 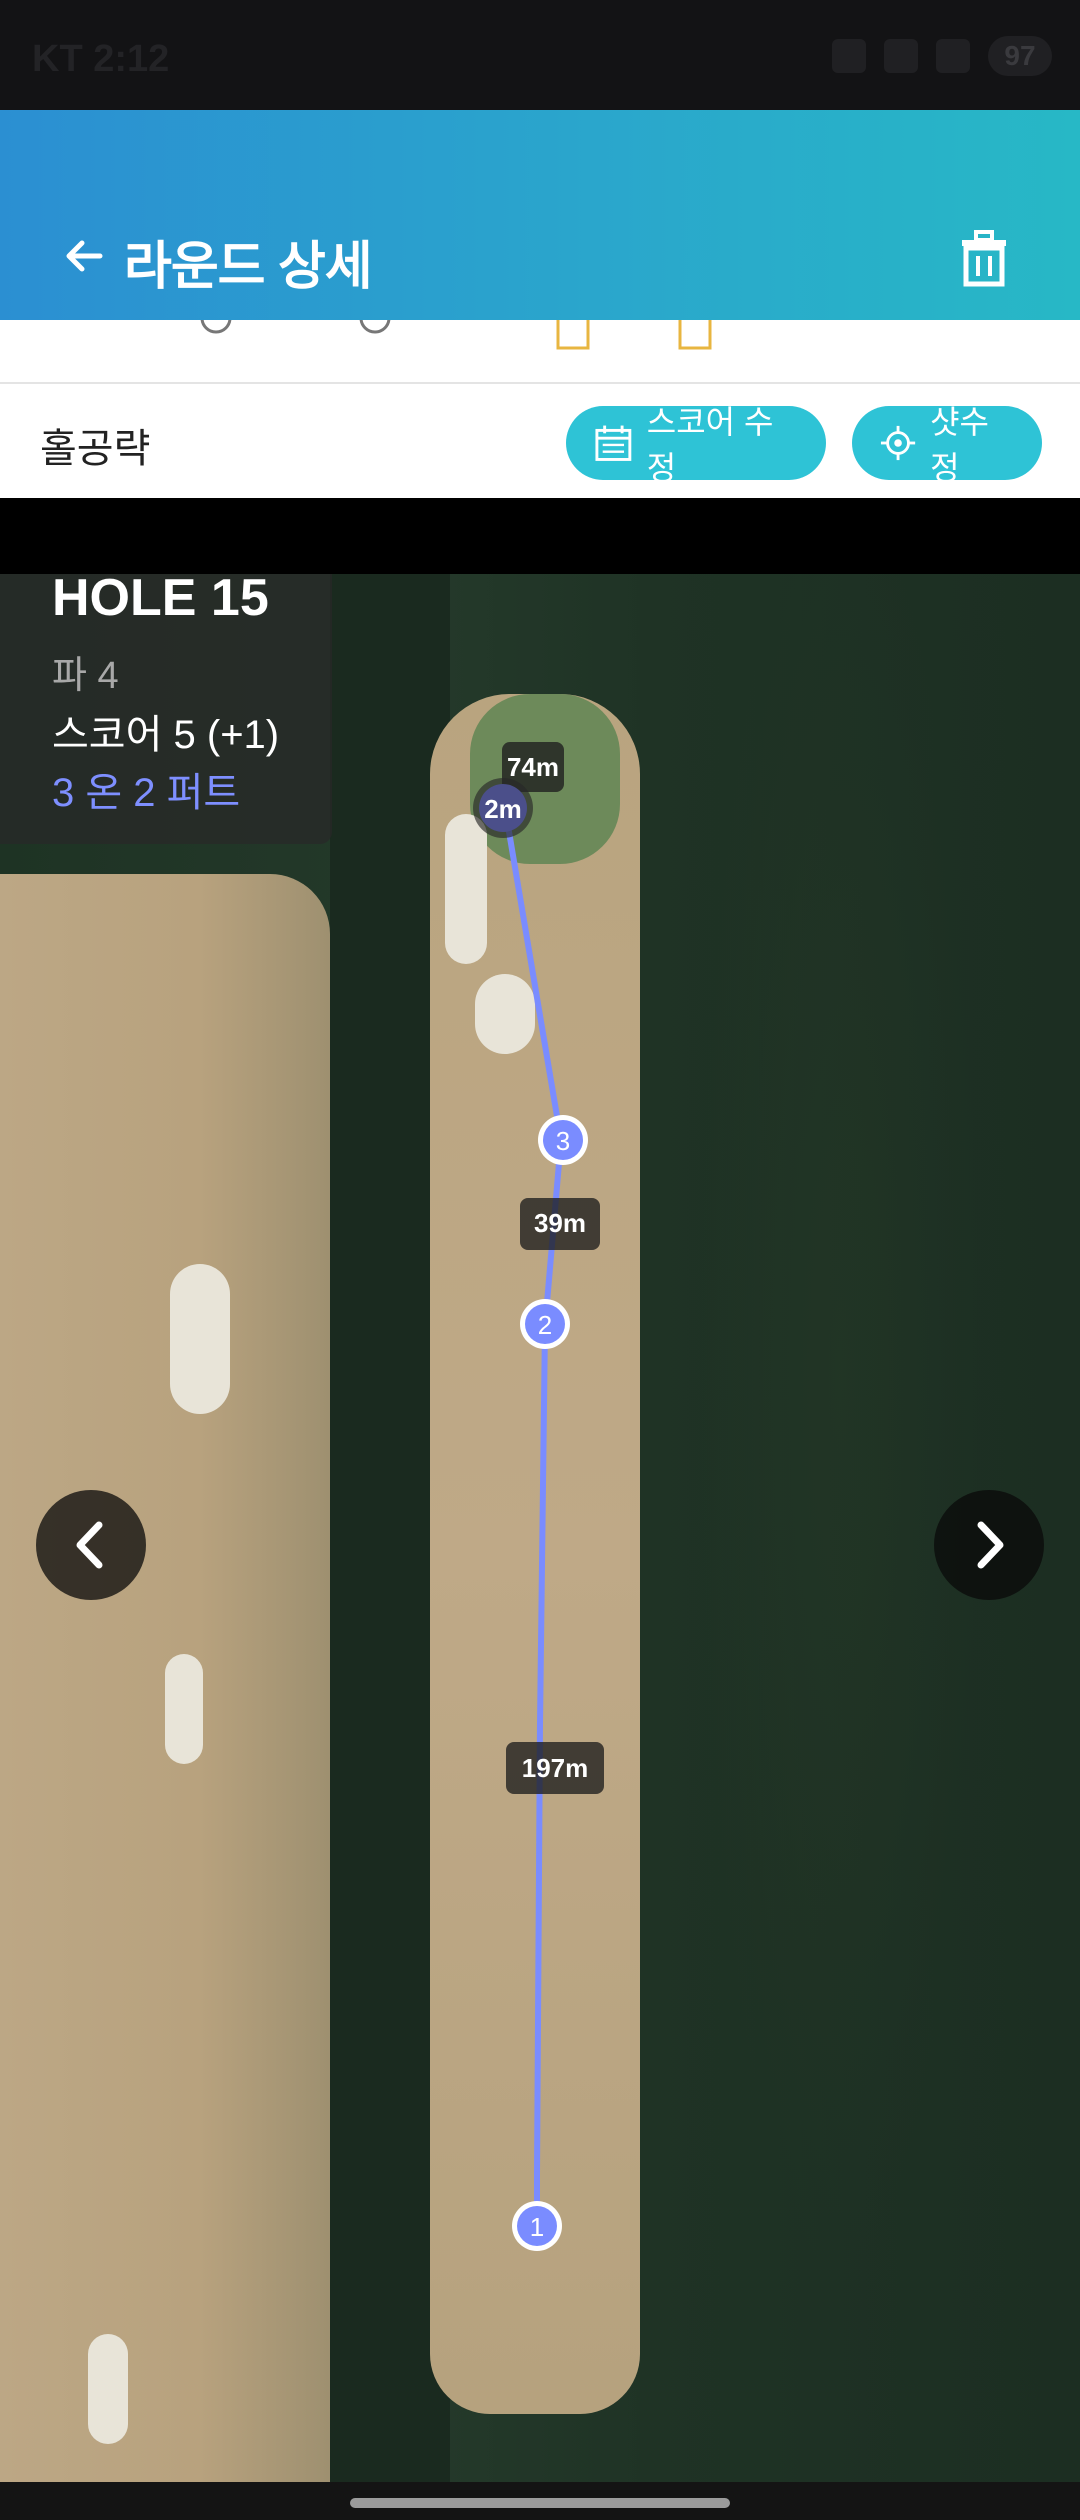 I want to click on shot-marker: 2, so click(x=545, y=1324).